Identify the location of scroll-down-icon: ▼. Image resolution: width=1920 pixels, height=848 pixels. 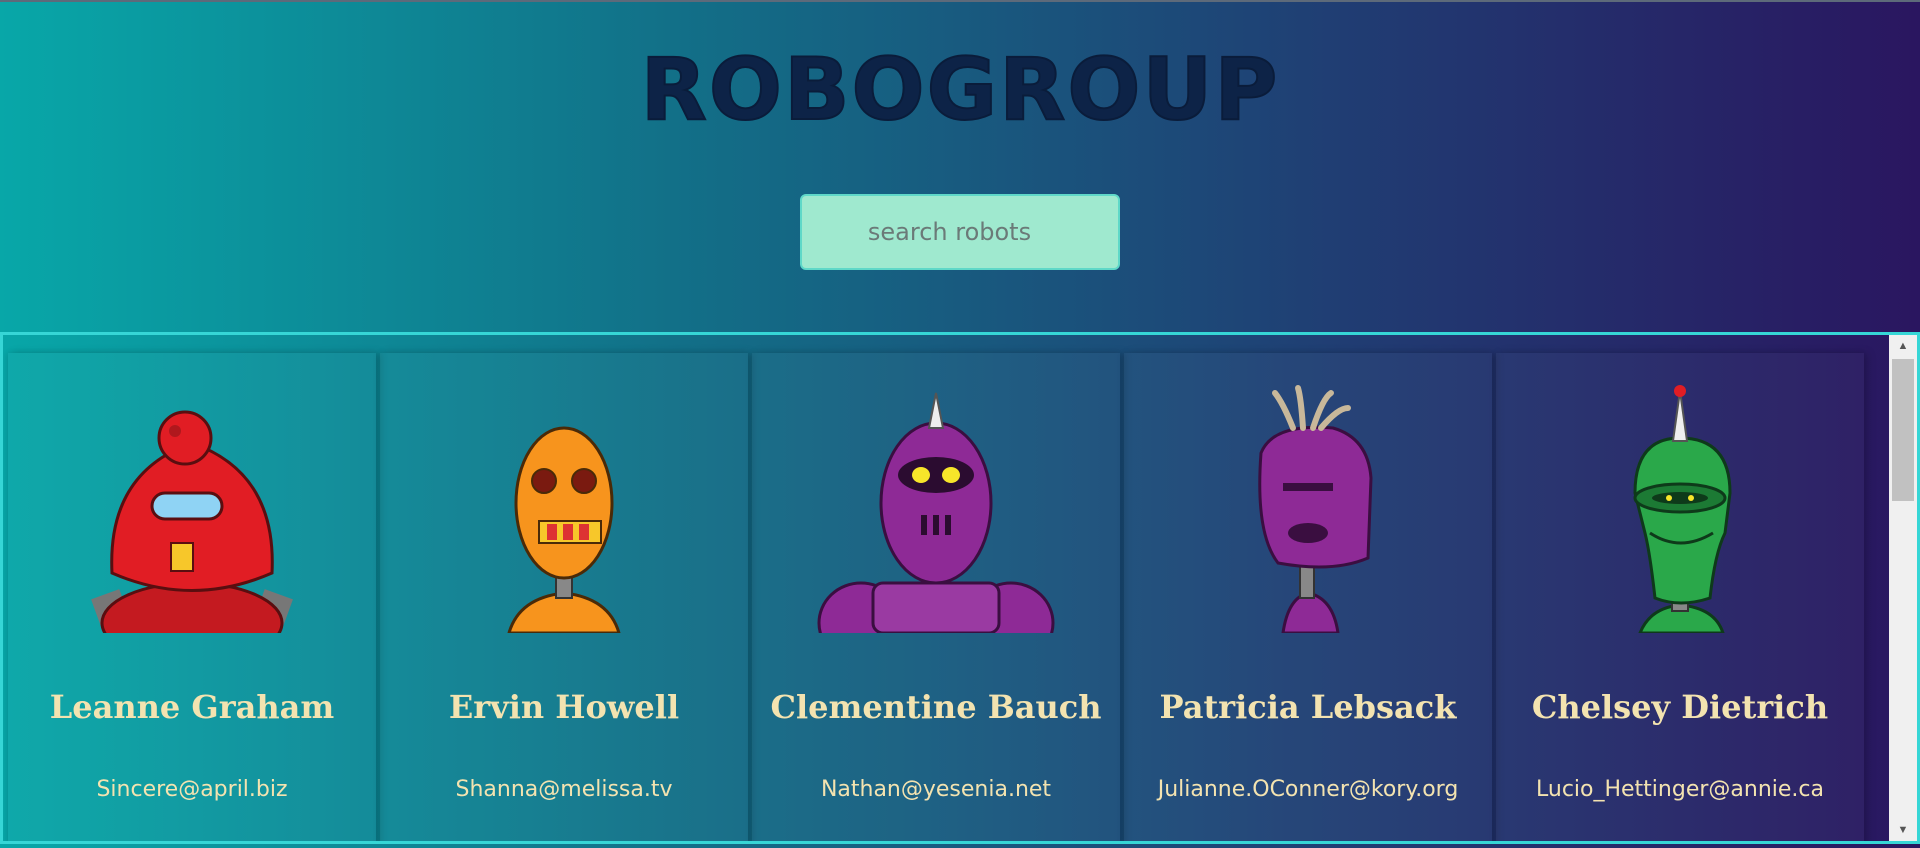
(1903, 830).